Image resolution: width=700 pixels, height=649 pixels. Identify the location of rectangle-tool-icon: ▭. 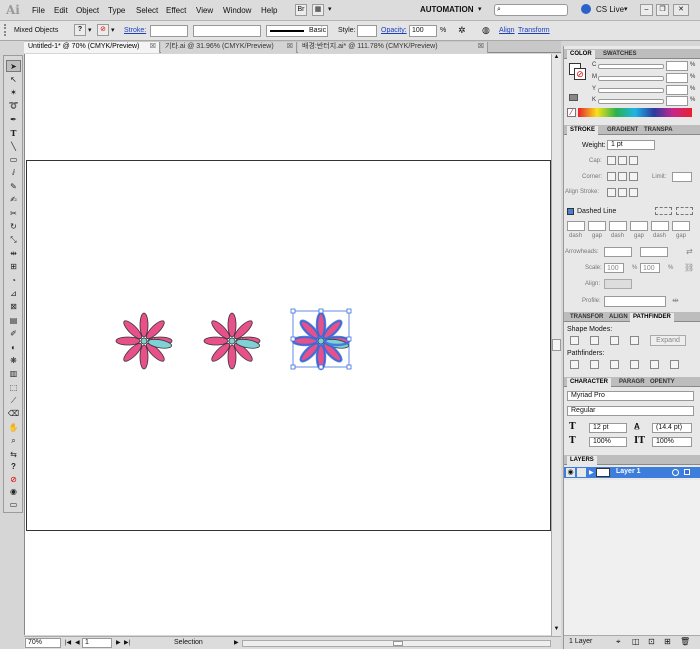
(13, 160).